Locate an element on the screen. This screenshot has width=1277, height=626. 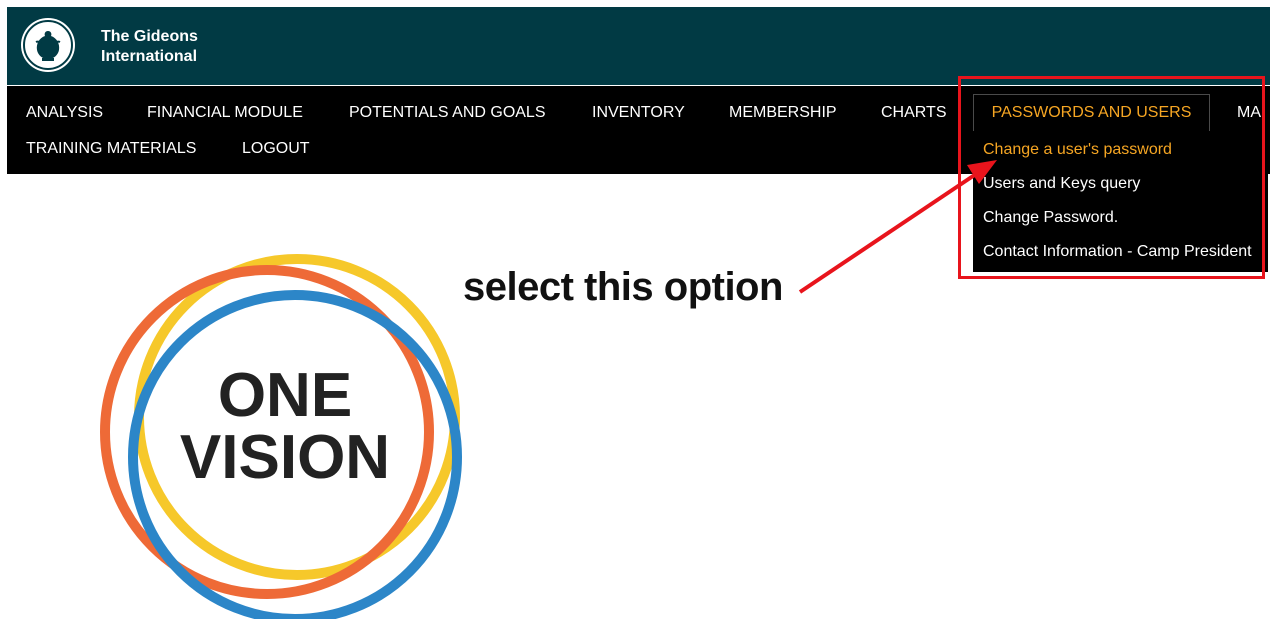
one-vision-line-2: VISION is located at coordinates (285, 457).